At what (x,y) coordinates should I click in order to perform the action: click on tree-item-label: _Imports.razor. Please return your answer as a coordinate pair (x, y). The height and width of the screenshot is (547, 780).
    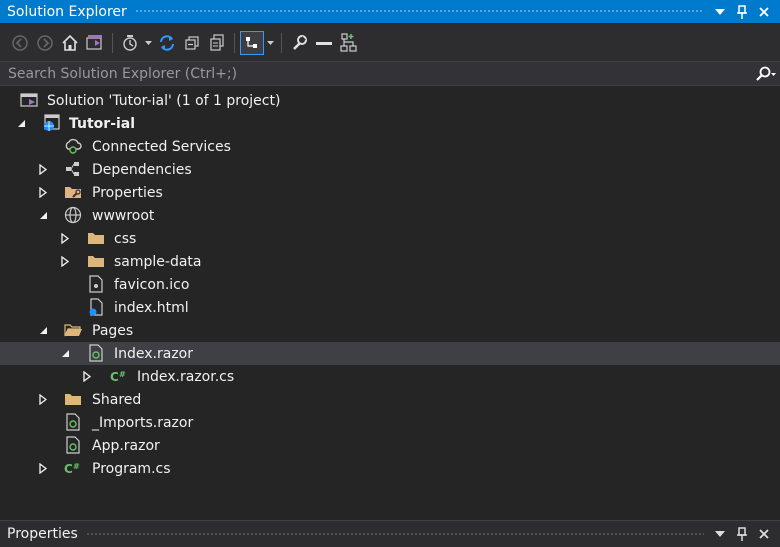
    Looking at the image, I should click on (143, 422).